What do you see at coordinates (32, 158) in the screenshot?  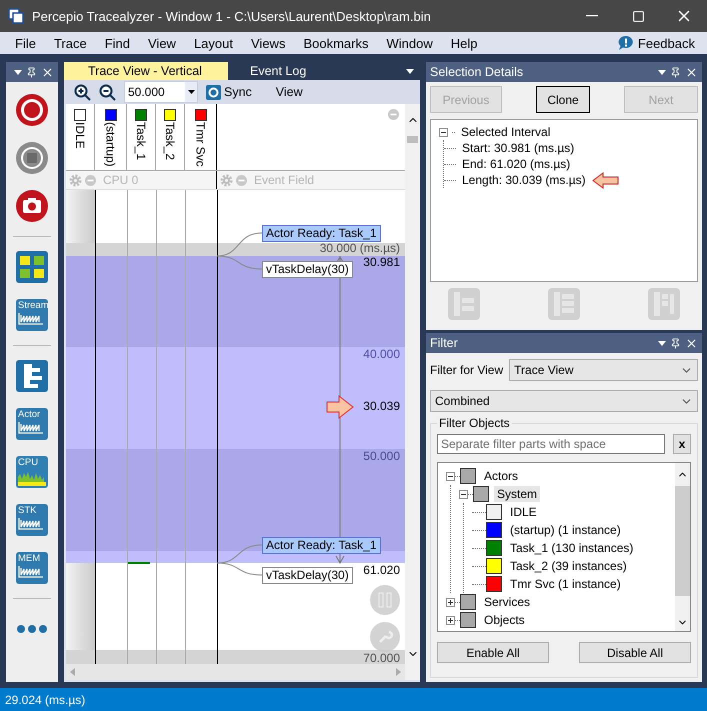 I see `stop-button` at bounding box center [32, 158].